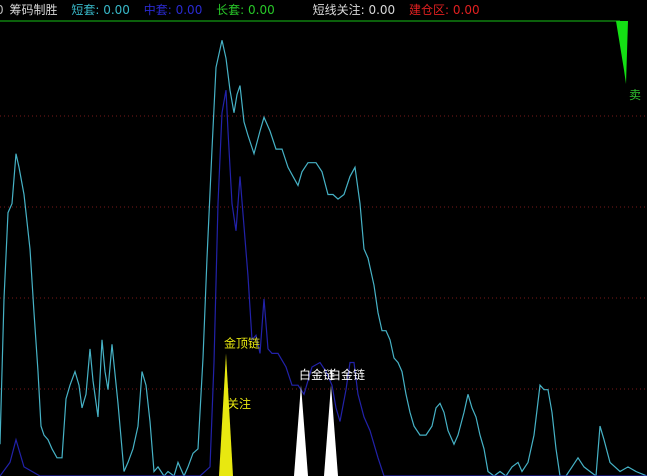  What do you see at coordinates (635, 95) in the screenshot?
I see `annotation-1: 卖` at bounding box center [635, 95].